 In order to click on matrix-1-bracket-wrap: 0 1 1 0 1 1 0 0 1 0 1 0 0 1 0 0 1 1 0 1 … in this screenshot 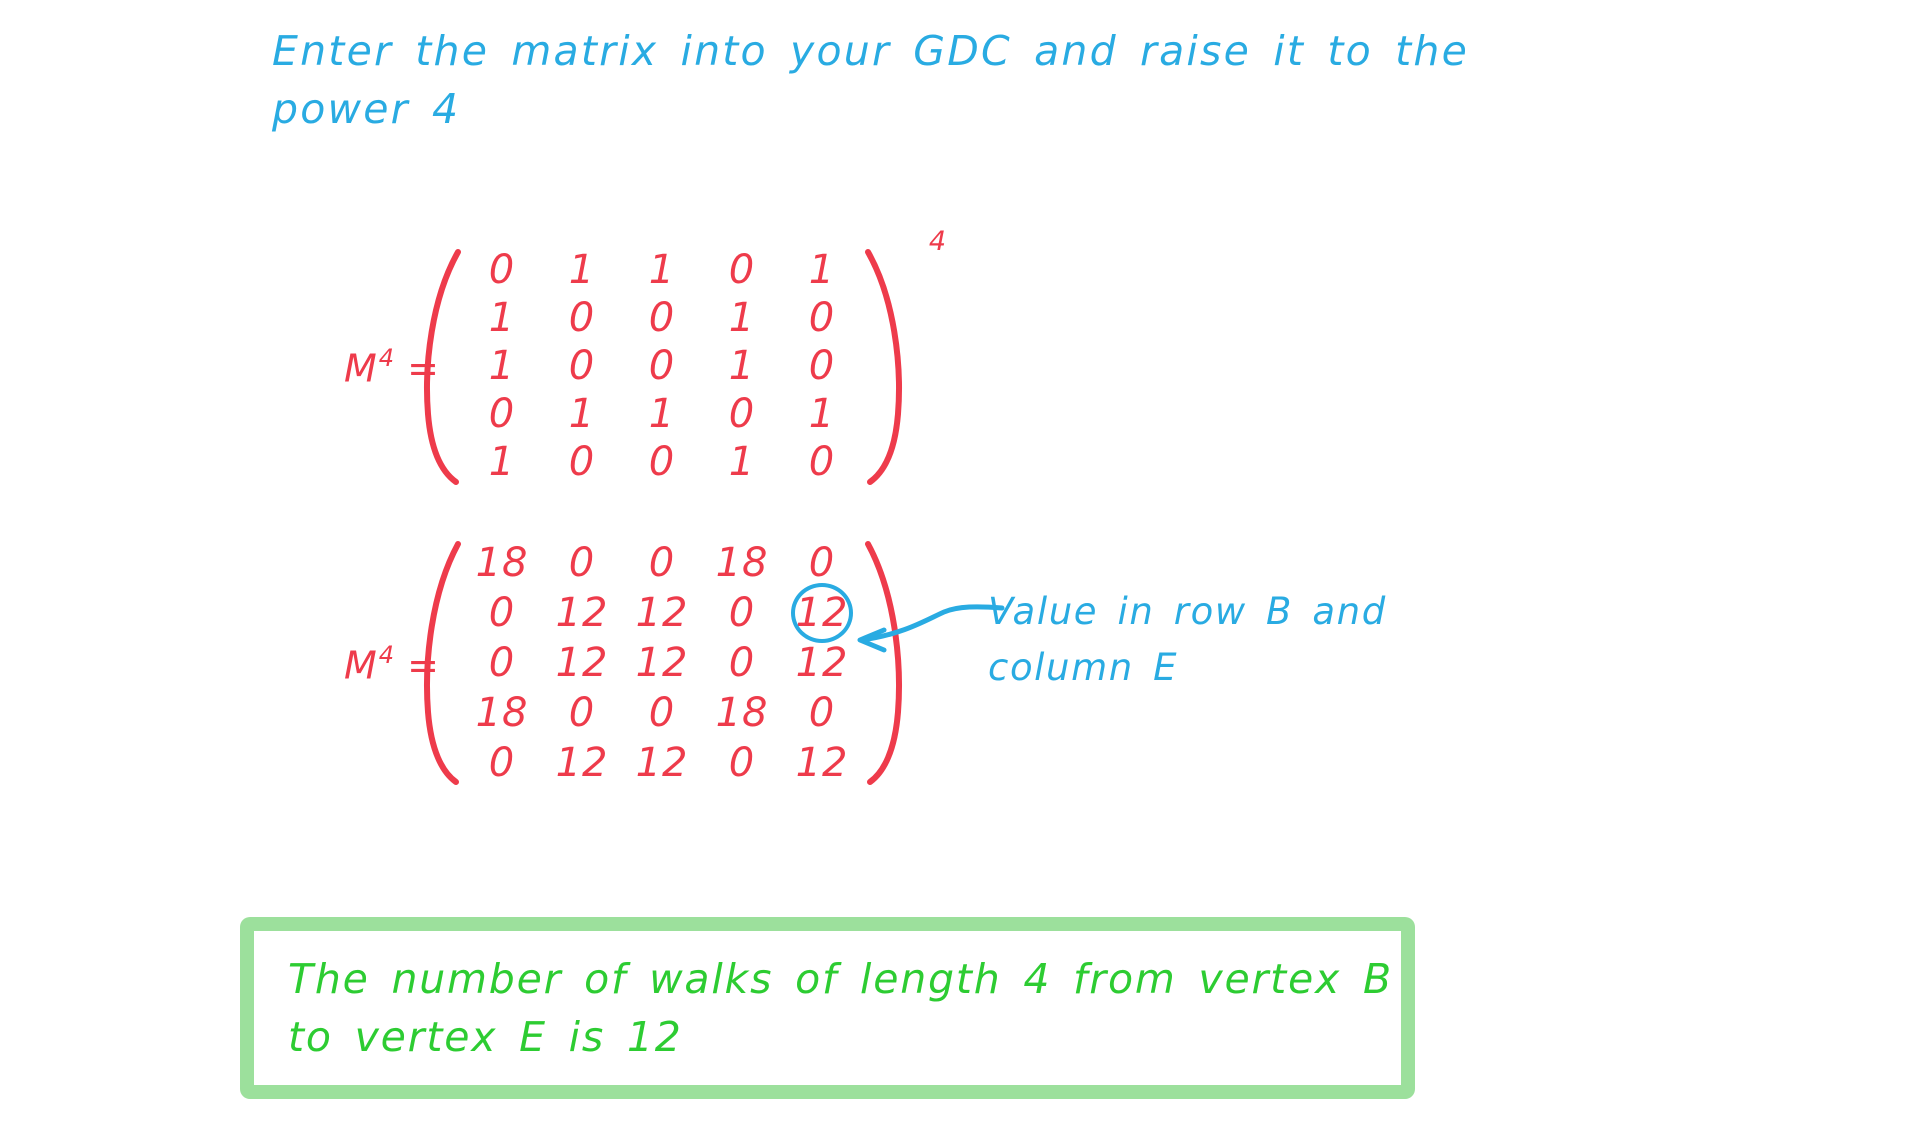, I will do `click(685, 356)`.